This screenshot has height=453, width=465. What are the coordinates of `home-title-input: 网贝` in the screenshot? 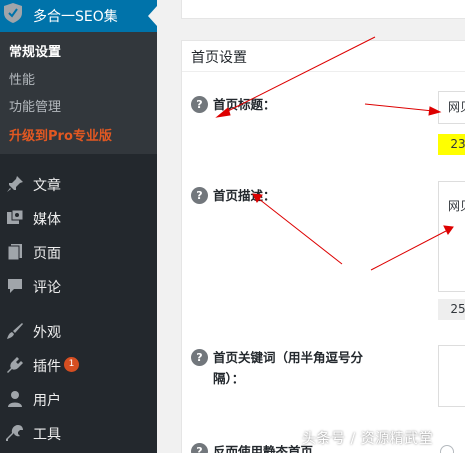 It's located at (451, 107).